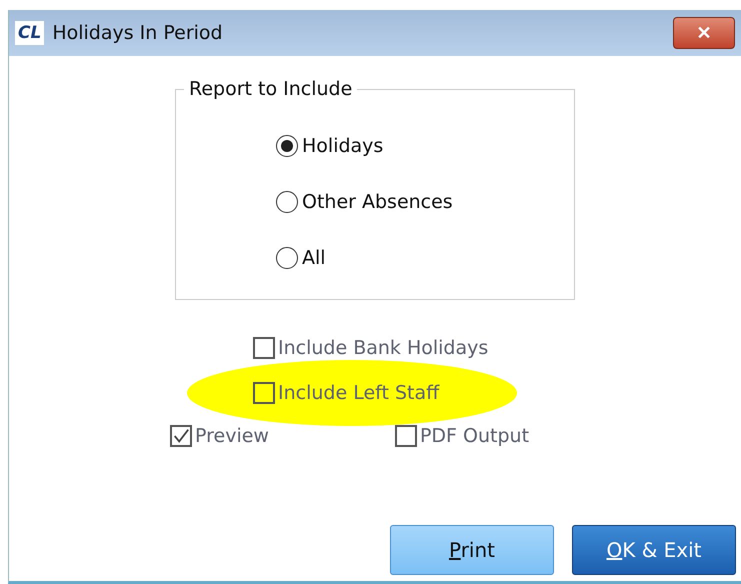  What do you see at coordinates (377, 201) in the screenshot?
I see `radio-label: Other Absences` at bounding box center [377, 201].